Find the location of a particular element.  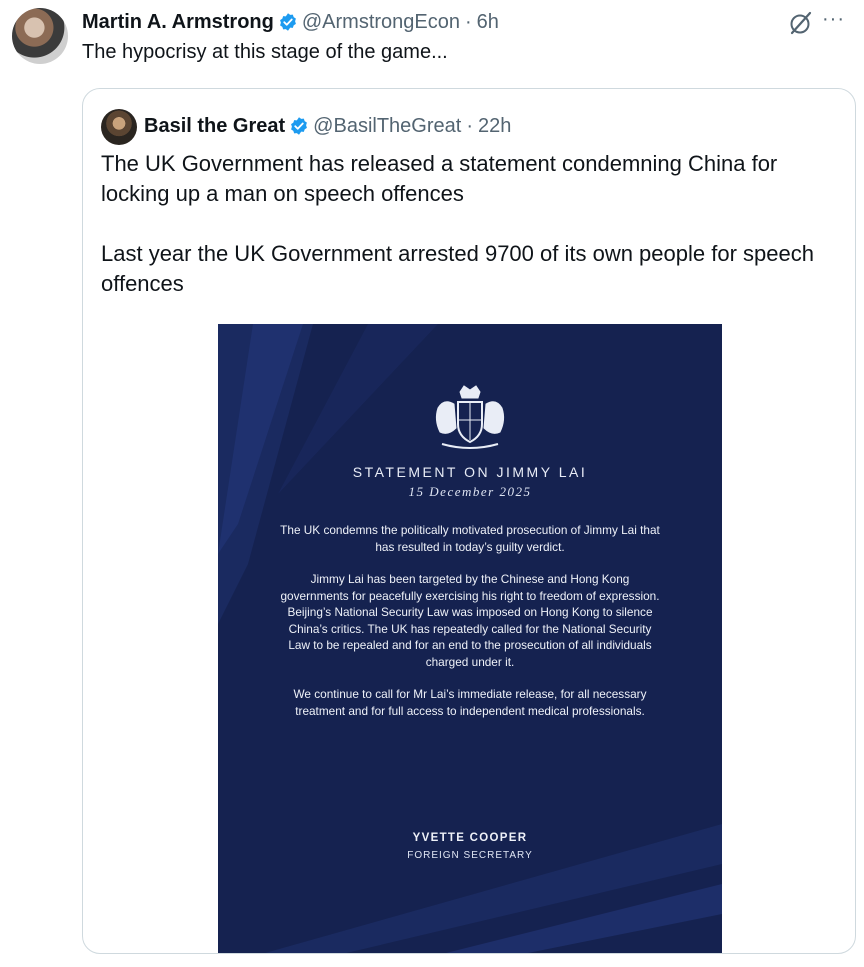

statement-title: STATEMENT ON JIMMY LAI is located at coordinates (470, 472).